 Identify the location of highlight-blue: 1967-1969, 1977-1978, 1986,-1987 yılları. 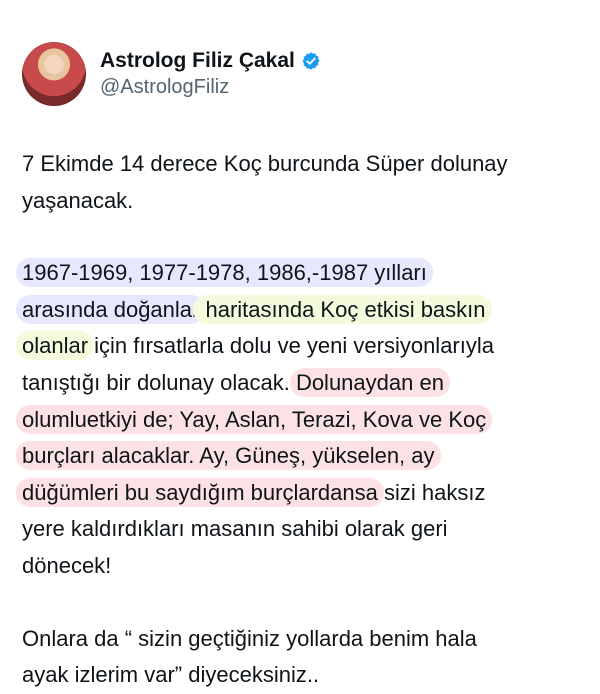
(224, 273).